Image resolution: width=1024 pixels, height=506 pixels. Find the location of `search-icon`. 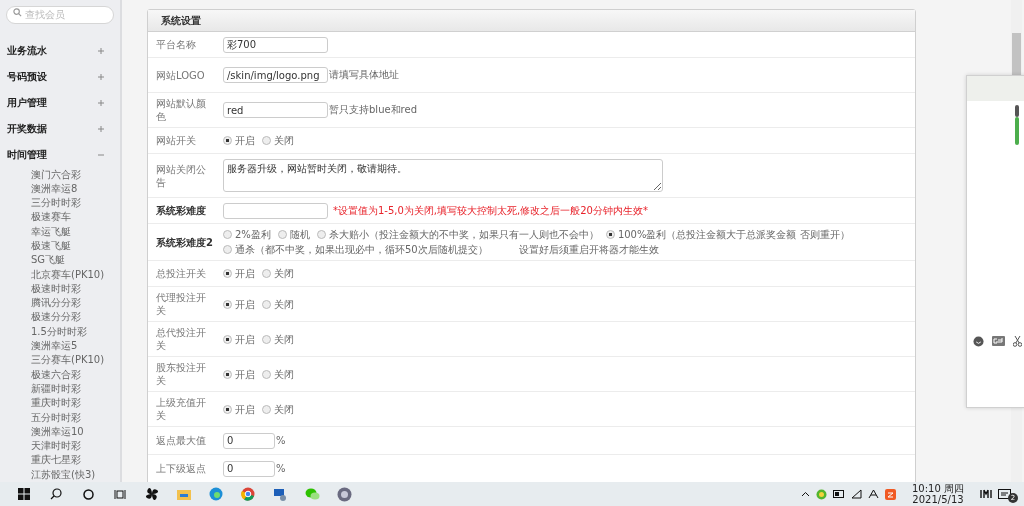

search-icon is located at coordinates (56, 494).